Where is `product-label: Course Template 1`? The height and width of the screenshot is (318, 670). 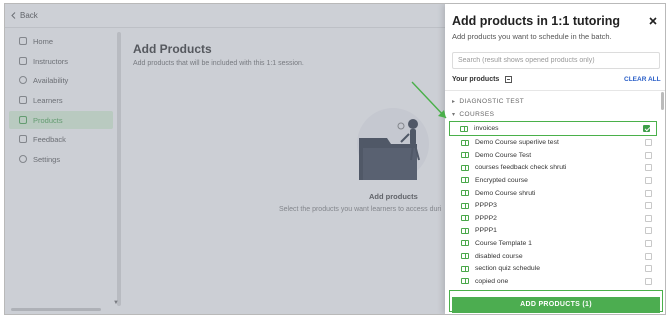 product-label: Course Template 1 is located at coordinates (503, 243).